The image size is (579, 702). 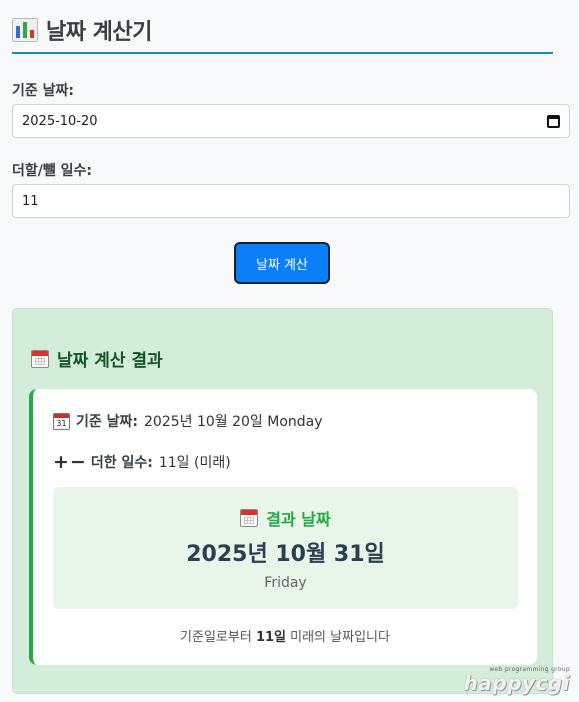 I want to click on base-date-input: 2025-10-20, so click(x=291, y=121).